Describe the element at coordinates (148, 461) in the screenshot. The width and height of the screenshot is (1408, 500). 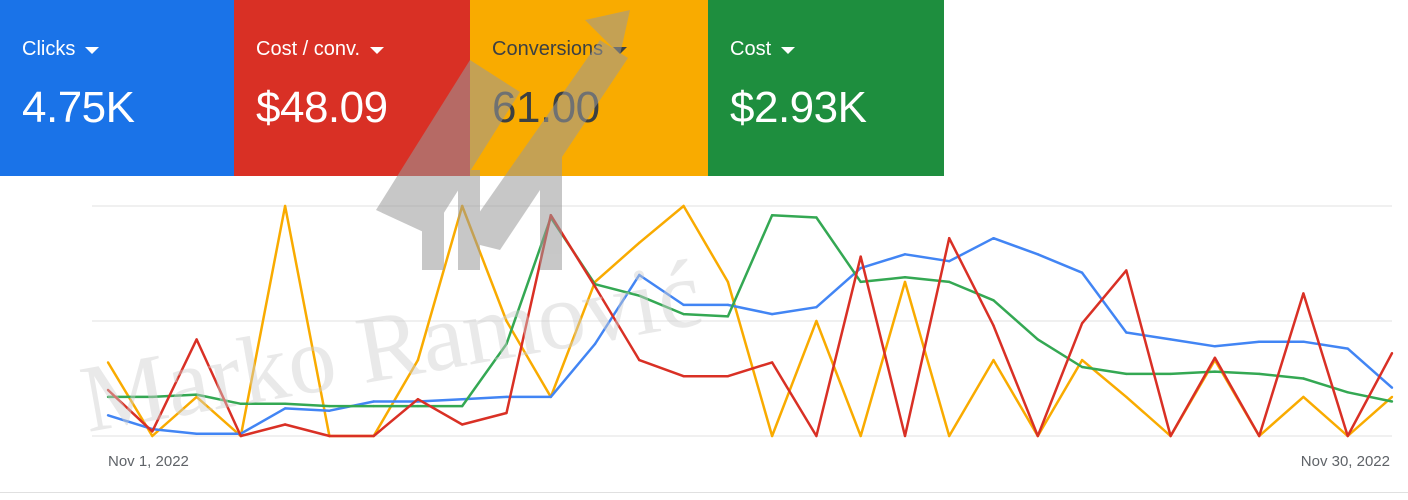
I see `x-axis-start-label: Nov 1, 2022` at that location.